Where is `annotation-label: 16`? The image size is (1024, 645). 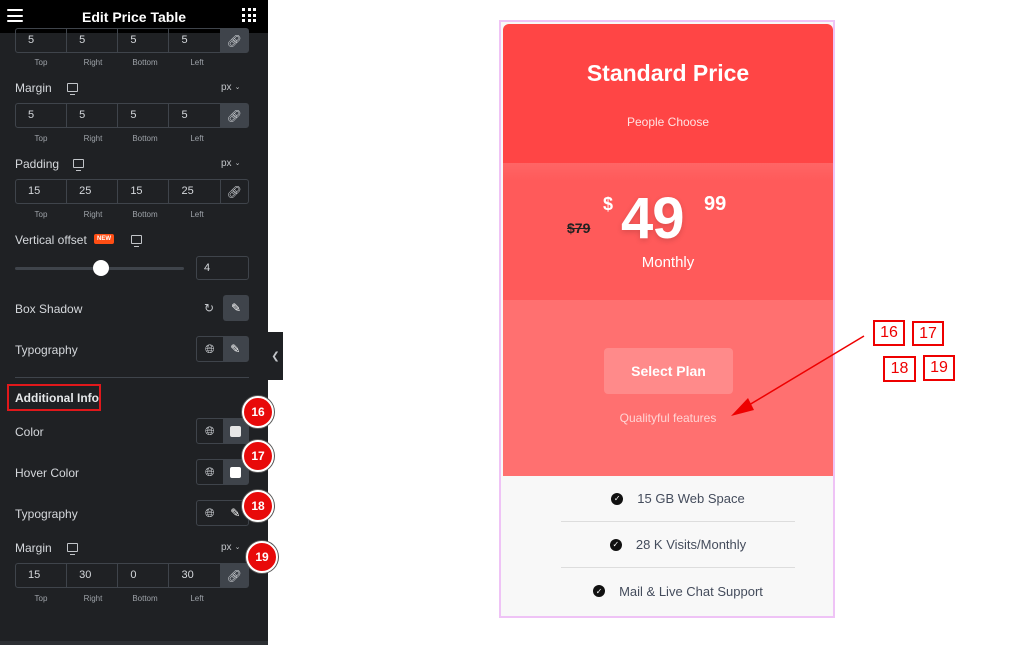
annotation-label: 16 is located at coordinates (889, 333).